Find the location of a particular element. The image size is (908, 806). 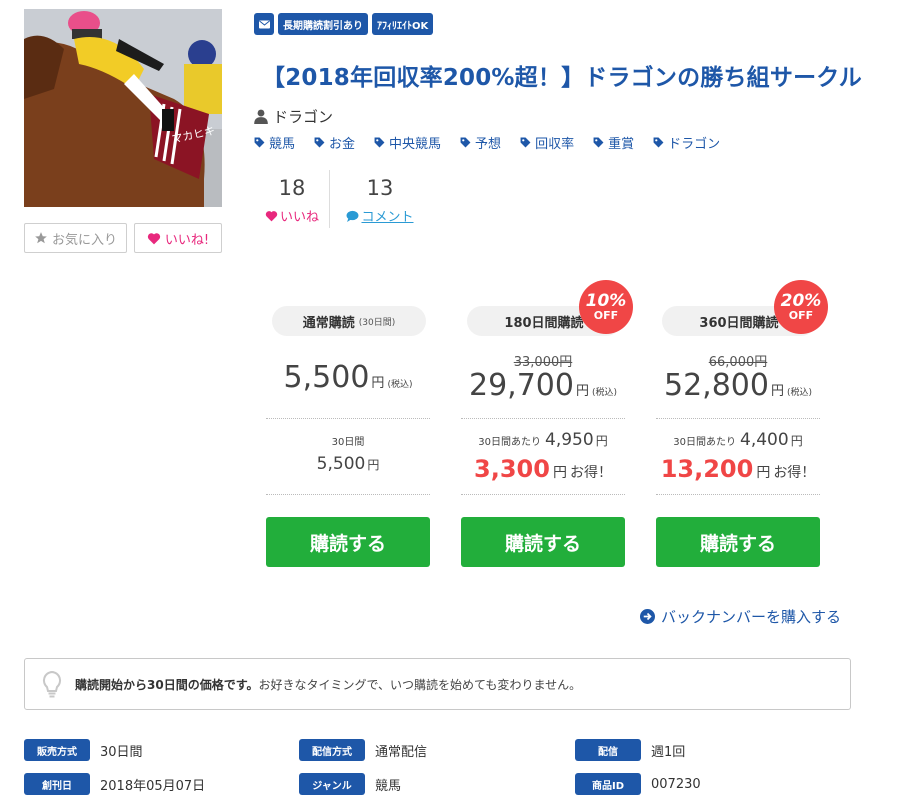

tag-item: 競馬 is located at coordinates (274, 142).